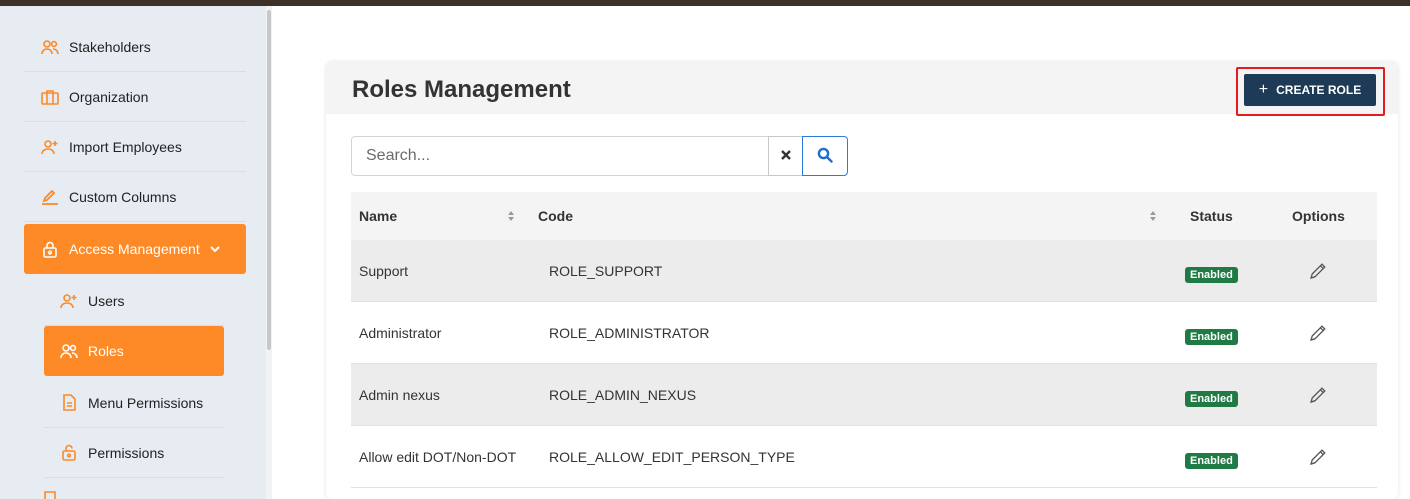 The image size is (1410, 499). Describe the element at coordinates (1211, 216) in the screenshot. I see `header-status: Status` at that location.